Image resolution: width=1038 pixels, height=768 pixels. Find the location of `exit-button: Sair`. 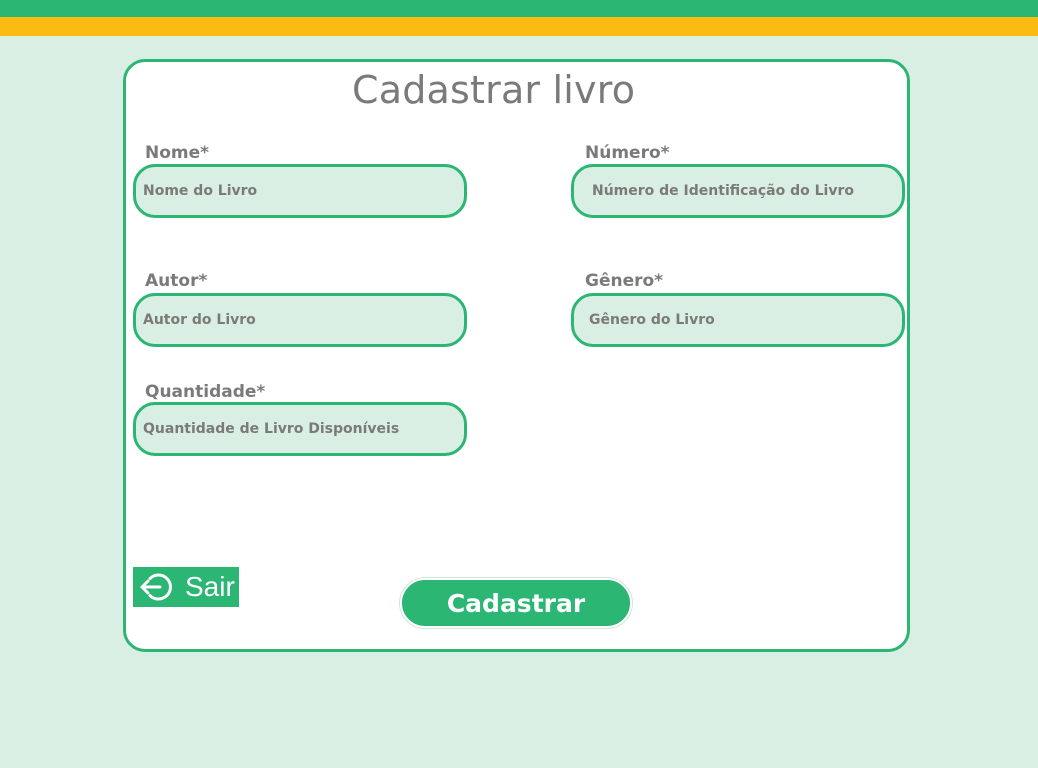

exit-button: Sair is located at coordinates (186, 587).